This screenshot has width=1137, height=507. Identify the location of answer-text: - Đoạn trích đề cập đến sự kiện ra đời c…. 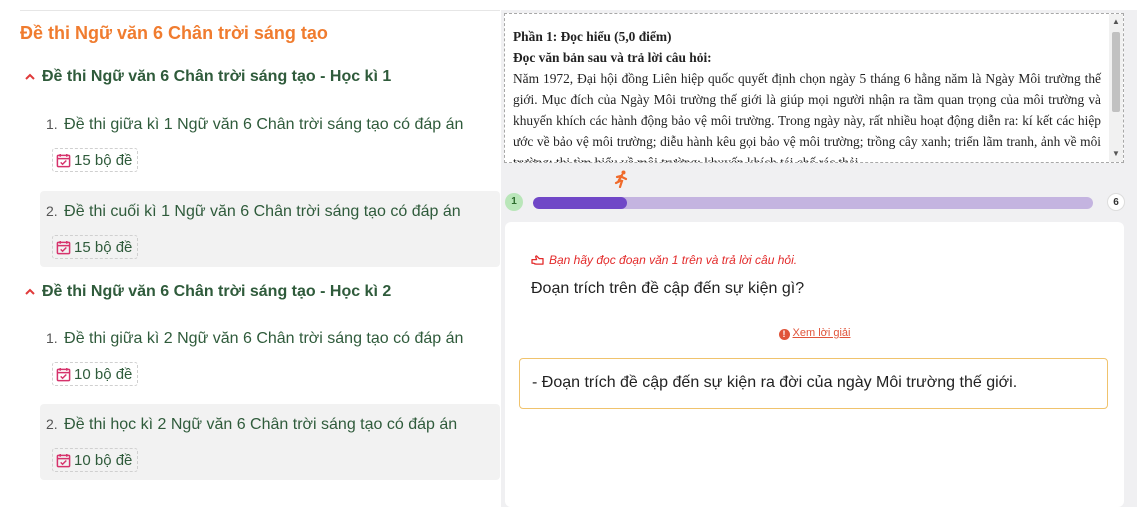
(775, 382).